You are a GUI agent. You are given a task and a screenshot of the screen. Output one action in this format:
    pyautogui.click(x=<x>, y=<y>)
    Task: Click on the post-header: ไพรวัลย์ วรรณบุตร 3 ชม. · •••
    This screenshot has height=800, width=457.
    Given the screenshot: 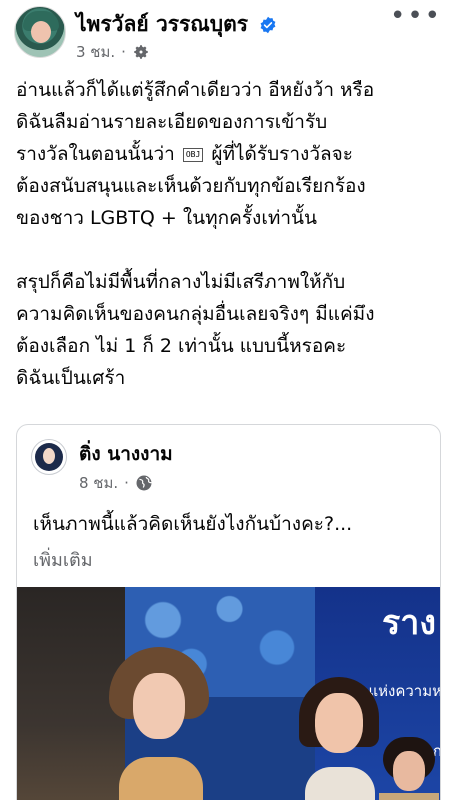 What is the action you would take?
    pyautogui.click(x=229, y=33)
    